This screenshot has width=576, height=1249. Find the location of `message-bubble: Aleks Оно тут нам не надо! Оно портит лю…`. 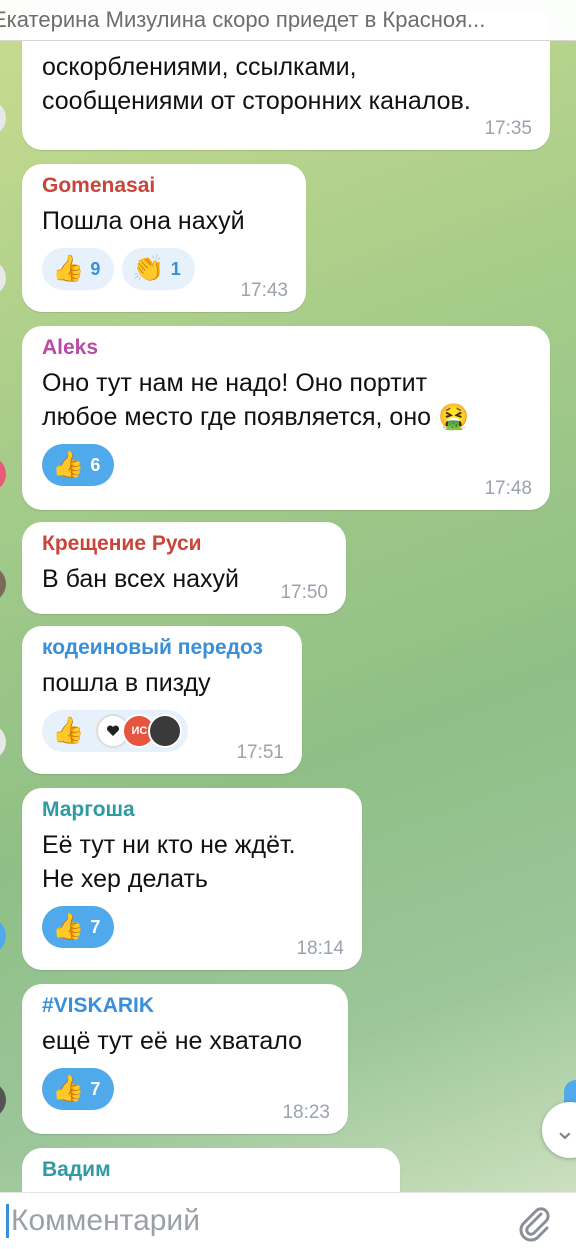

message-bubble: Aleks Оно тут нам не надо! Оно портит лю… is located at coordinates (286, 418).